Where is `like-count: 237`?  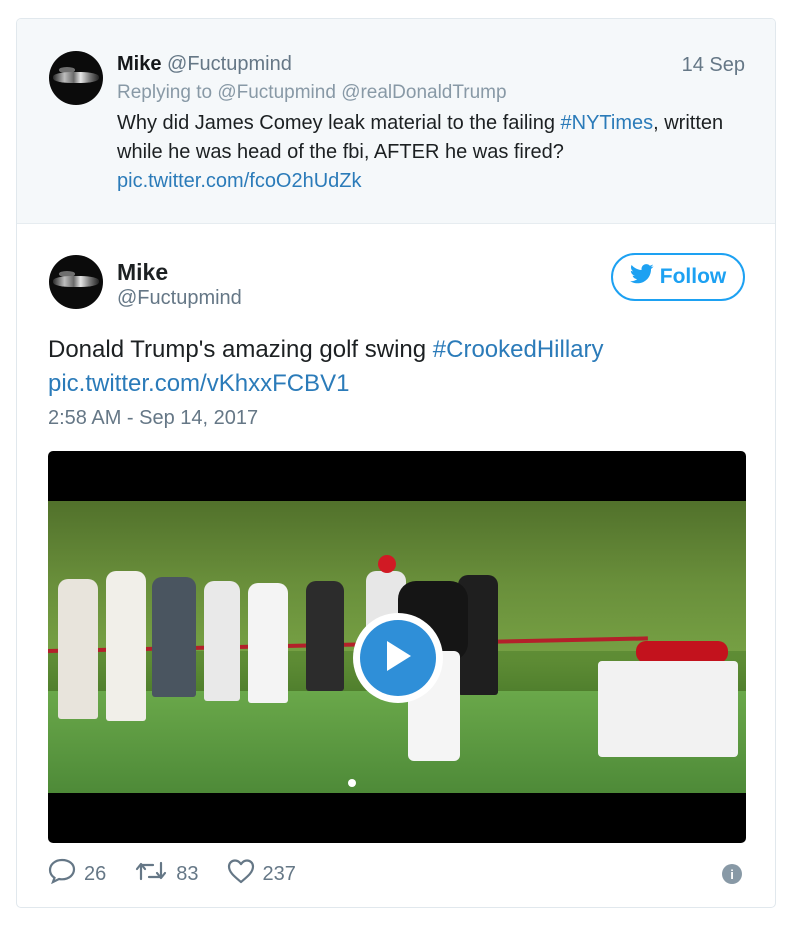
like-count: 237 is located at coordinates (279, 873).